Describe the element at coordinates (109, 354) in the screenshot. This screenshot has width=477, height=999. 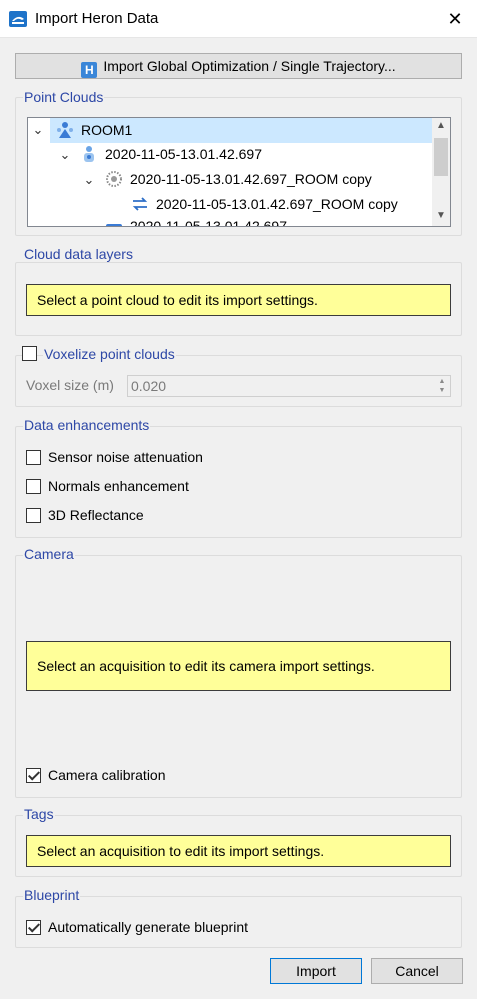
I see `voxelize-title: Voxelize point clouds` at that location.